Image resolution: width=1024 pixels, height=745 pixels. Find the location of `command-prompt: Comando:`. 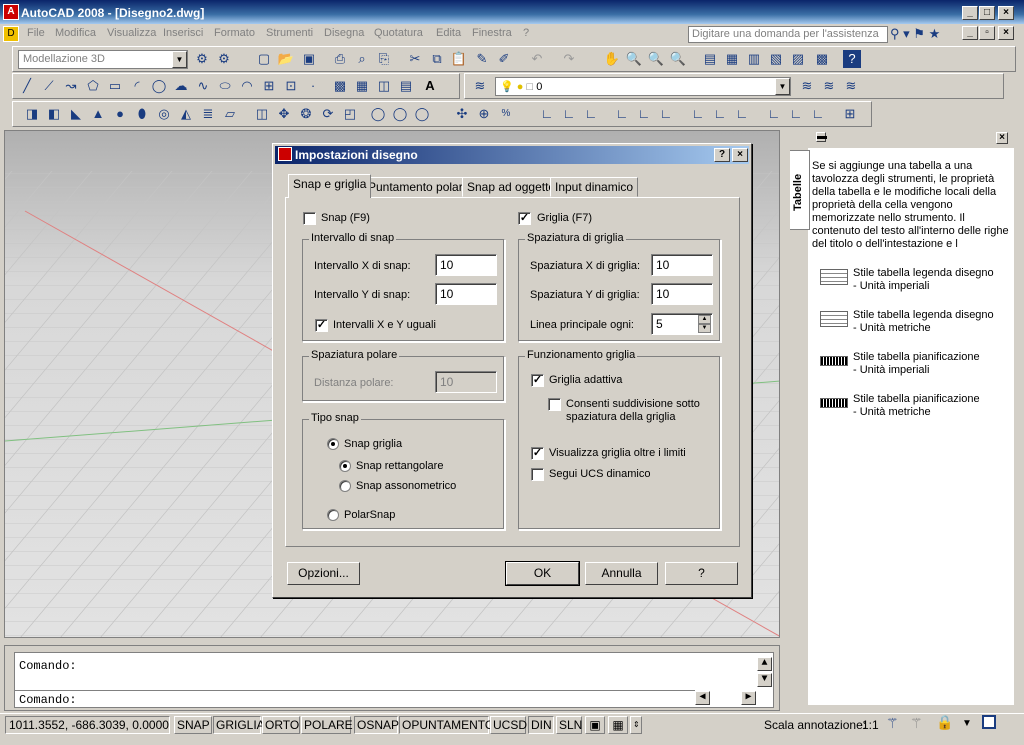

command-prompt: Comando: is located at coordinates (48, 700).